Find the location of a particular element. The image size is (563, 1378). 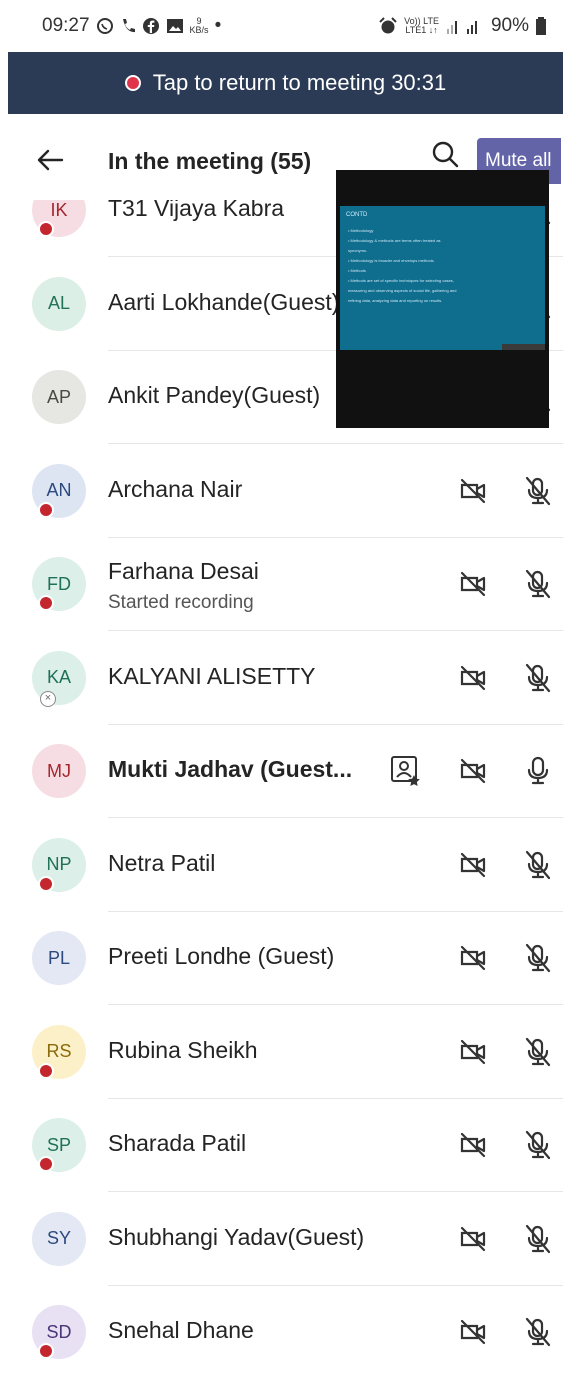

return-to-meeting-text: Tap to return to meeting 30:31 is located at coordinates (299, 82).